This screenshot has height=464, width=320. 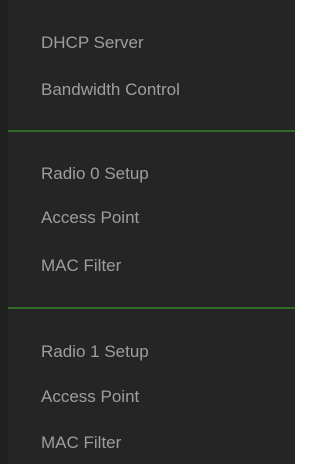 What do you see at coordinates (81, 266) in the screenshot?
I see `menu-item-radio-0-mac-filter: MAC Filter` at bounding box center [81, 266].